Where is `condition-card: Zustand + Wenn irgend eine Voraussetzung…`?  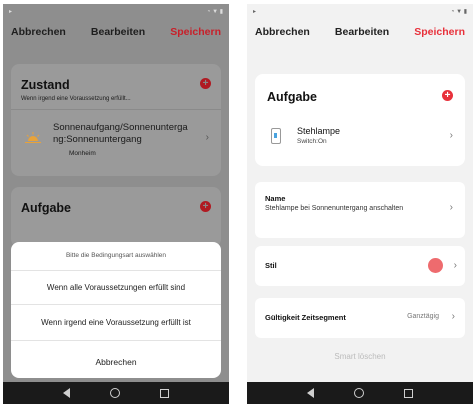 condition-card: Zustand + Wenn irgend eine Voraussetzung… is located at coordinates (116, 120).